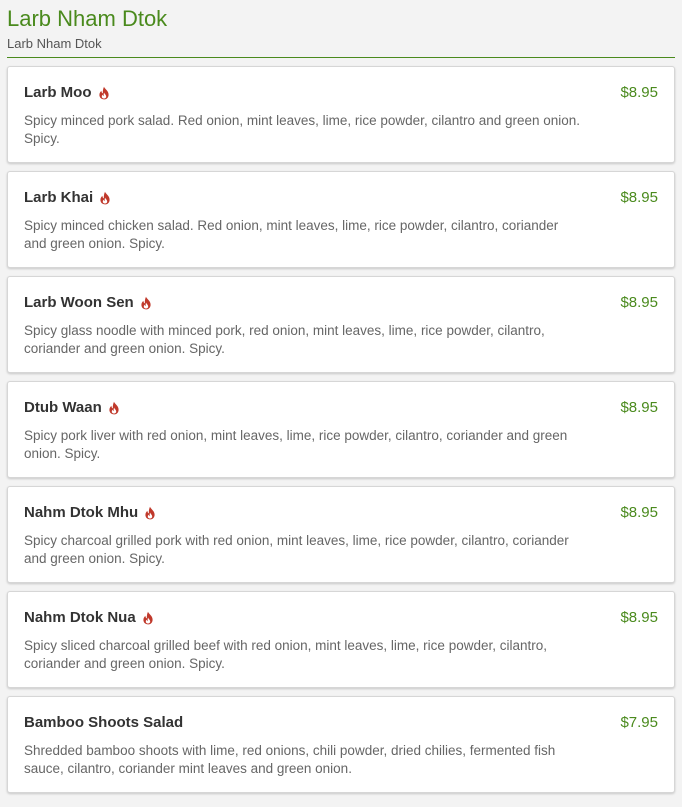  What do you see at coordinates (59, 197) in the screenshot?
I see `item-name: Larb Khai` at bounding box center [59, 197].